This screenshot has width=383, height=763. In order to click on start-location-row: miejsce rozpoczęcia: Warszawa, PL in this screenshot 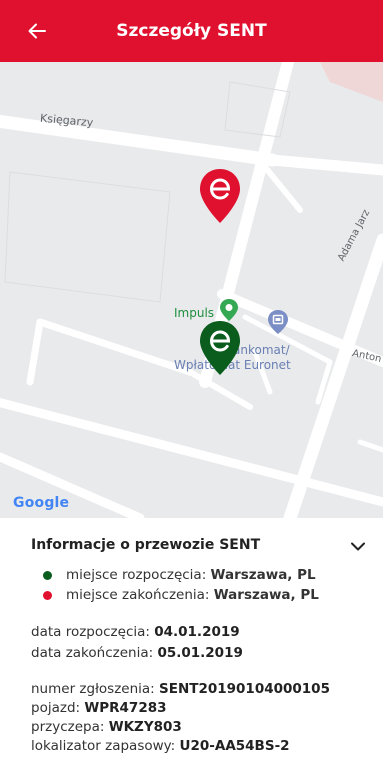, I will do `click(179, 575)`.